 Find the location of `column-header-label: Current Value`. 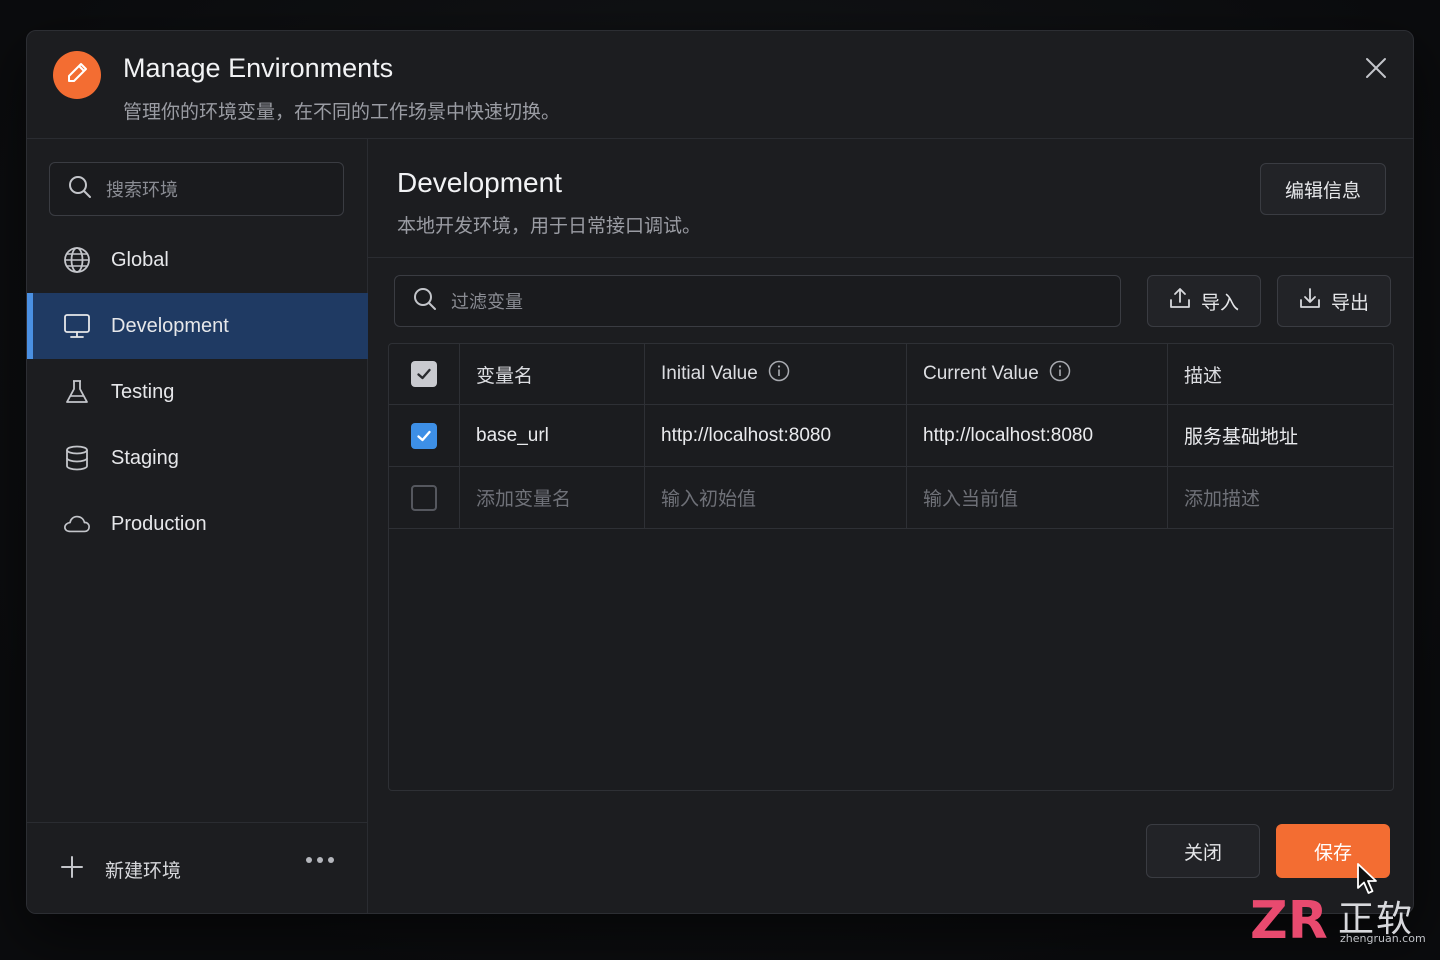

column-header-label: Current Value is located at coordinates (981, 373).